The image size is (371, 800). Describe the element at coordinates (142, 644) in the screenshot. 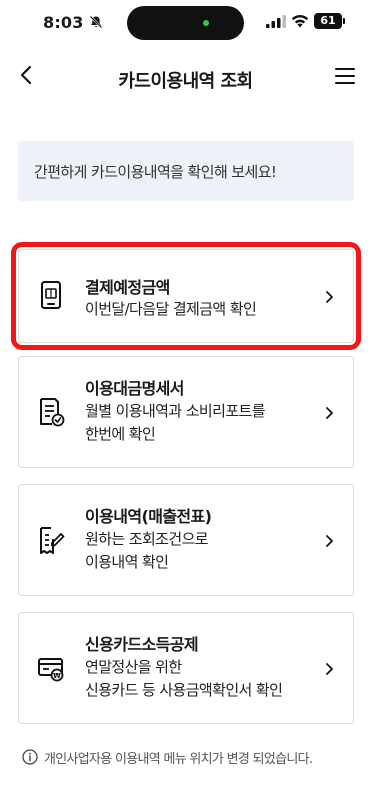

I see `card-title: 신용카드소득공제` at that location.